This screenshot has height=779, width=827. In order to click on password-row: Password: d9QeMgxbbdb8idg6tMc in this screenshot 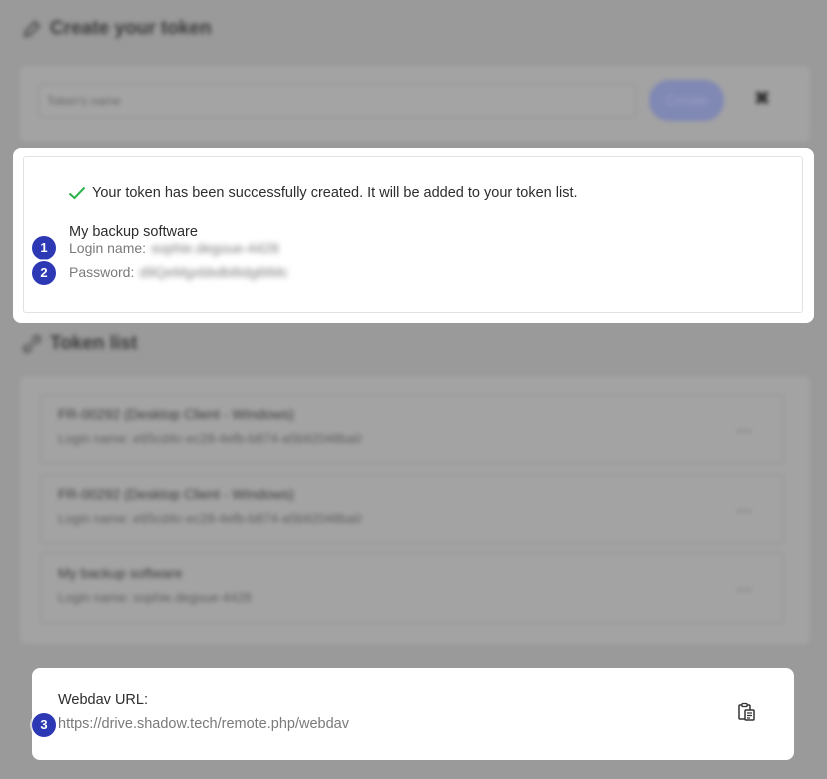, I will do `click(178, 272)`.